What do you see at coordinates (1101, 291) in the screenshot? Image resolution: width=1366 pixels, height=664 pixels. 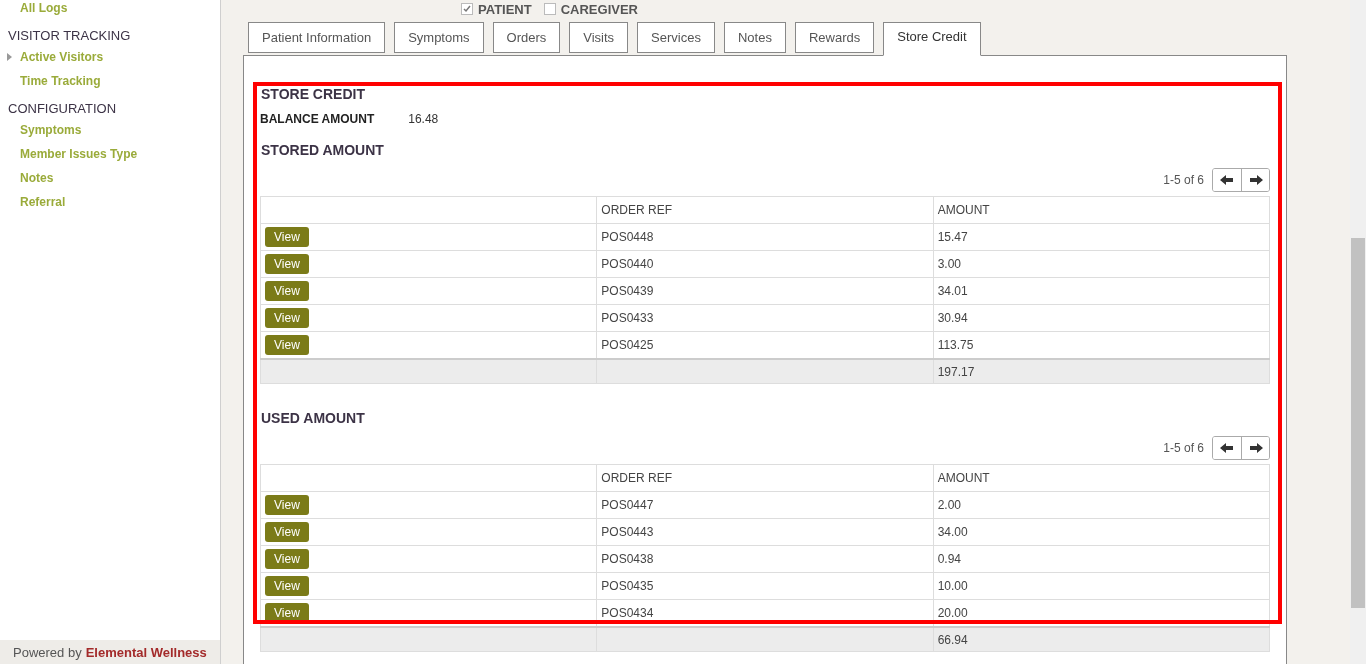 I see `table-cell: 34.01` at bounding box center [1101, 291].